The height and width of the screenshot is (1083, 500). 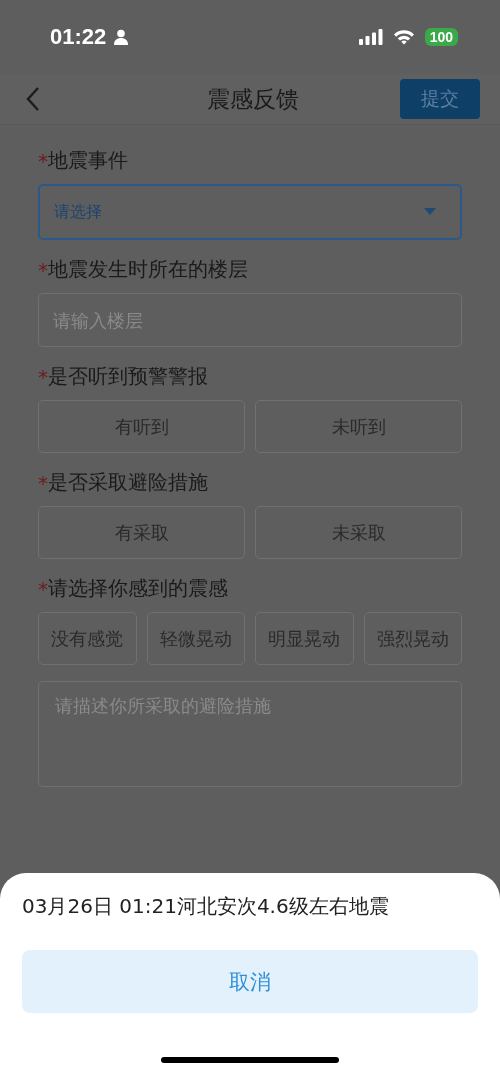 What do you see at coordinates (78, 37) in the screenshot?
I see `clock-time: 01:22` at bounding box center [78, 37].